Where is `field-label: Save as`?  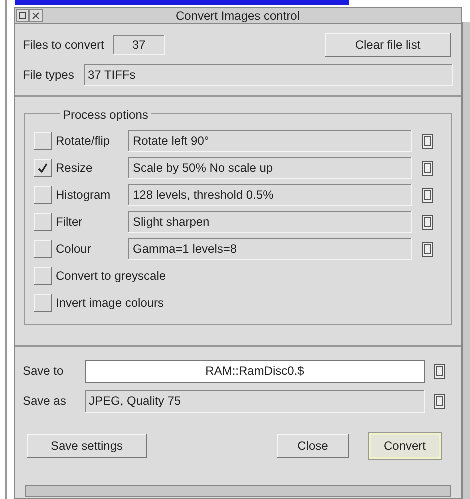
field-label: Save as is located at coordinates (45, 401).